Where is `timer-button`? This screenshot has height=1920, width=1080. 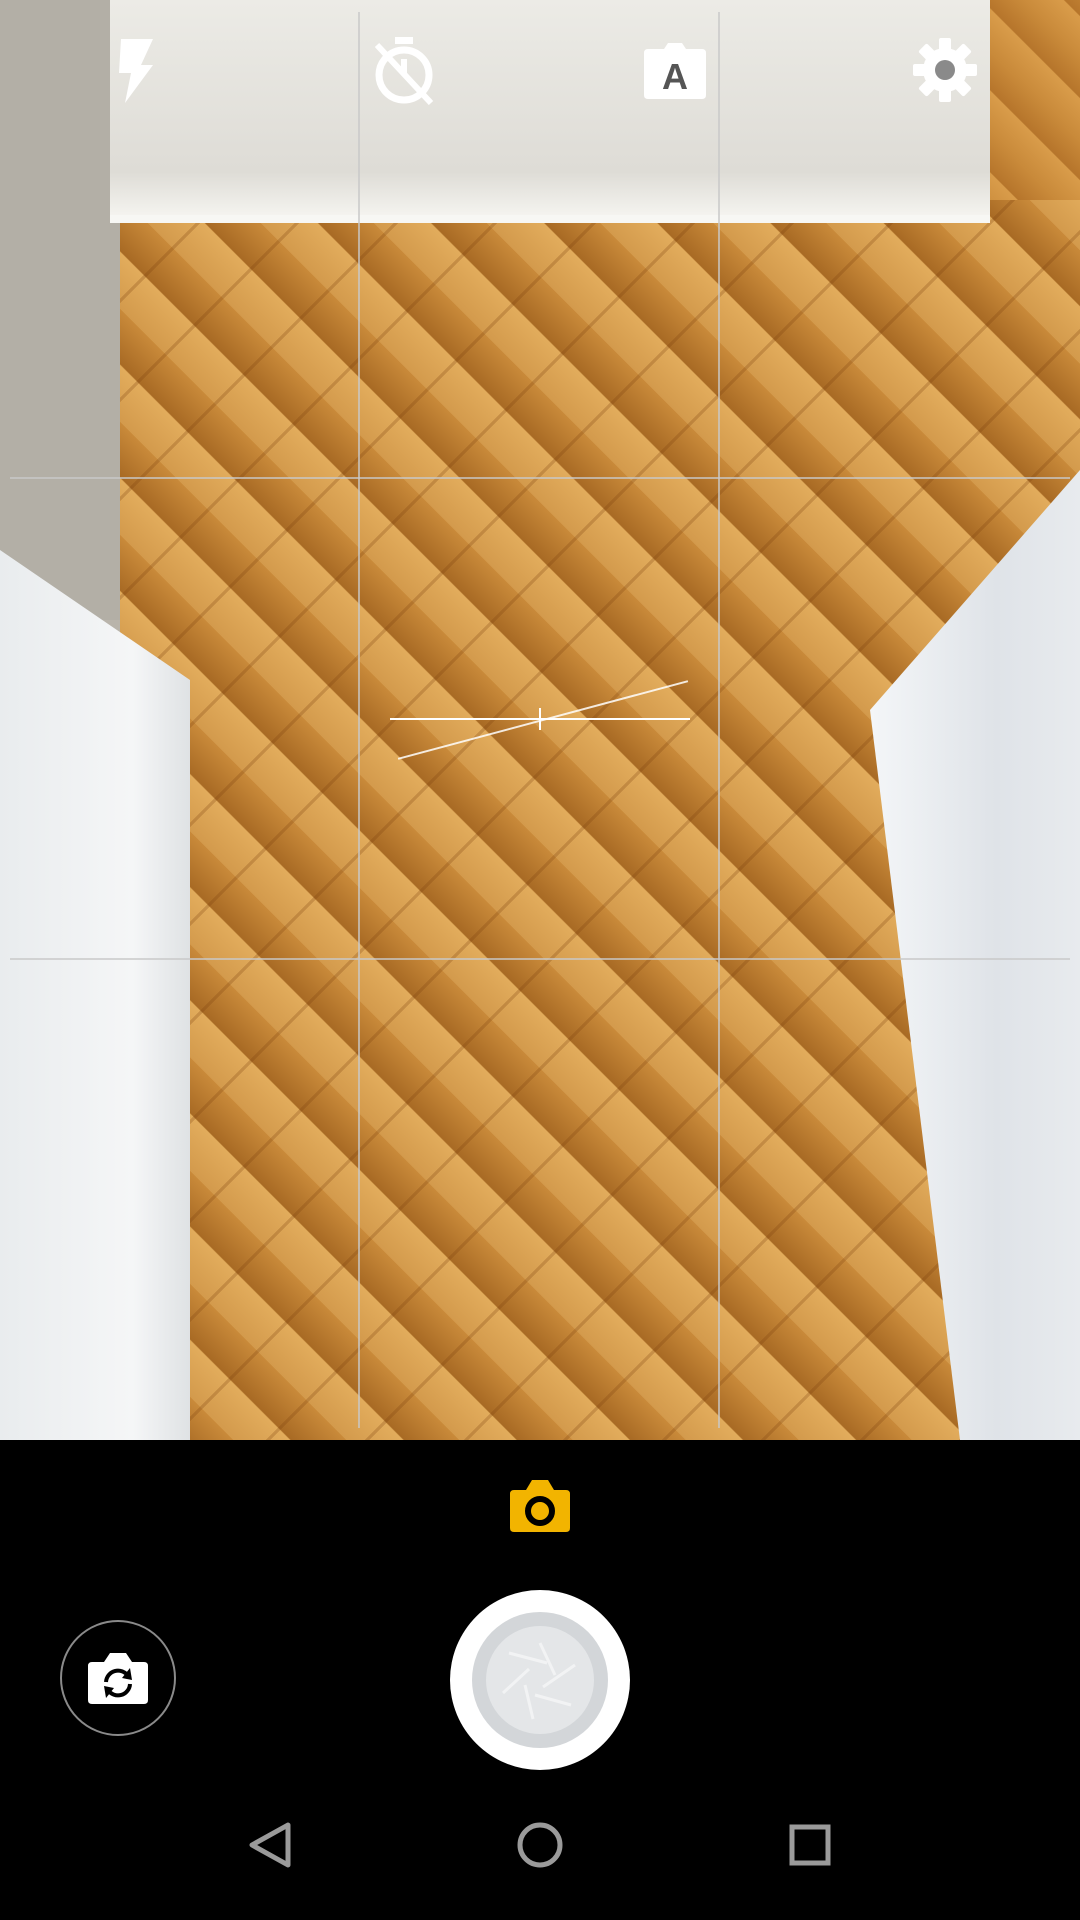 timer-button is located at coordinates (404, 70).